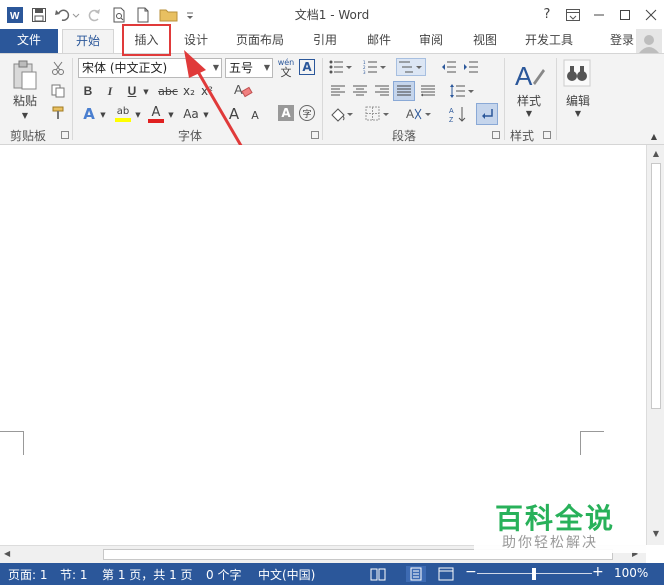 Image resolution: width=664 pixels, height=585 pixels. What do you see at coordinates (286, 574) in the screenshot?
I see `status-language: 中文(中国)` at bounding box center [286, 574].